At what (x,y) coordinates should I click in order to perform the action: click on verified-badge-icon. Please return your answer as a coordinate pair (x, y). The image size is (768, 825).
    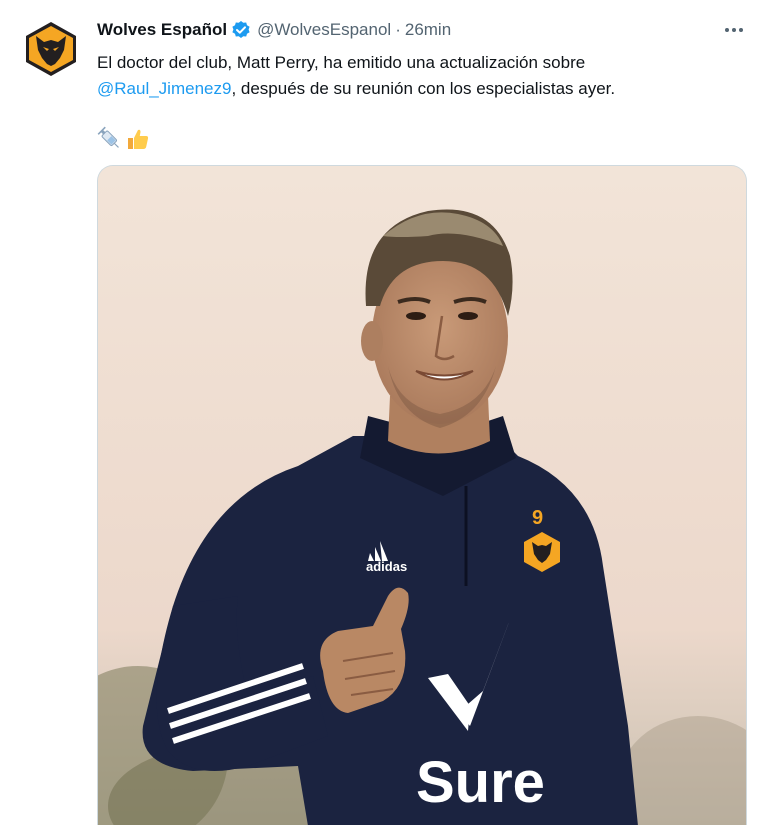
    Looking at the image, I should click on (241, 30).